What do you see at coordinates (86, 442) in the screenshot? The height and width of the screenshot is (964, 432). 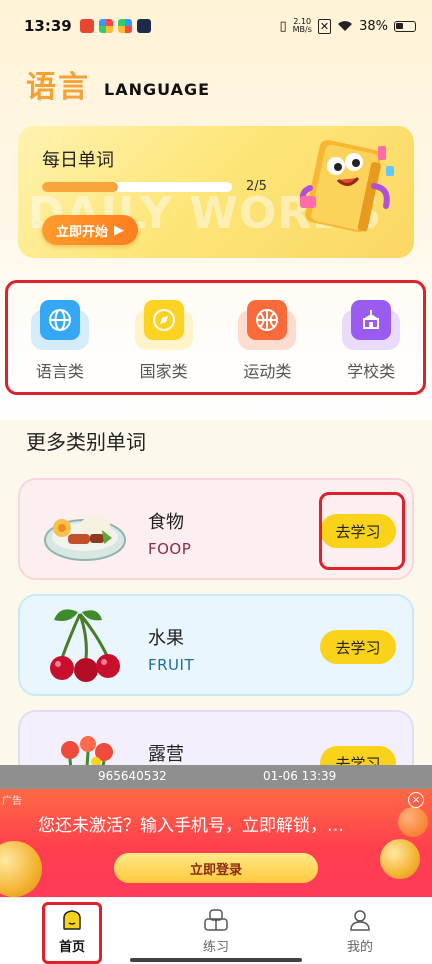 I see `more-categories-title: 更多类别单词` at bounding box center [86, 442].